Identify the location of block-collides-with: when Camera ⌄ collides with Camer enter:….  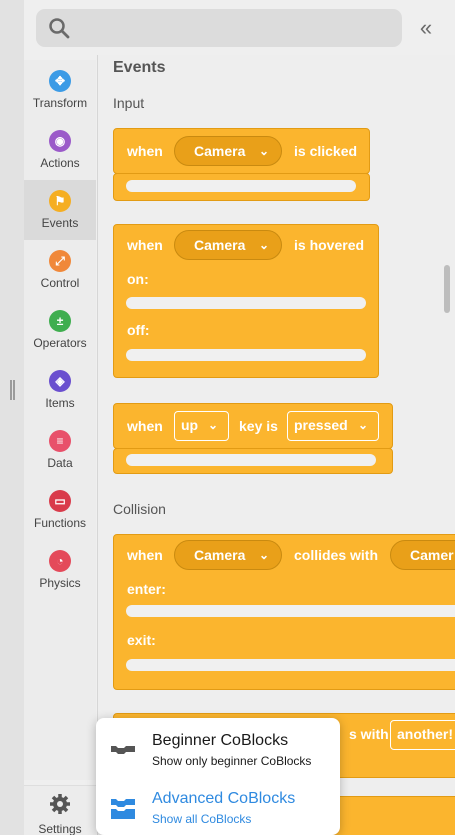
(284, 612).